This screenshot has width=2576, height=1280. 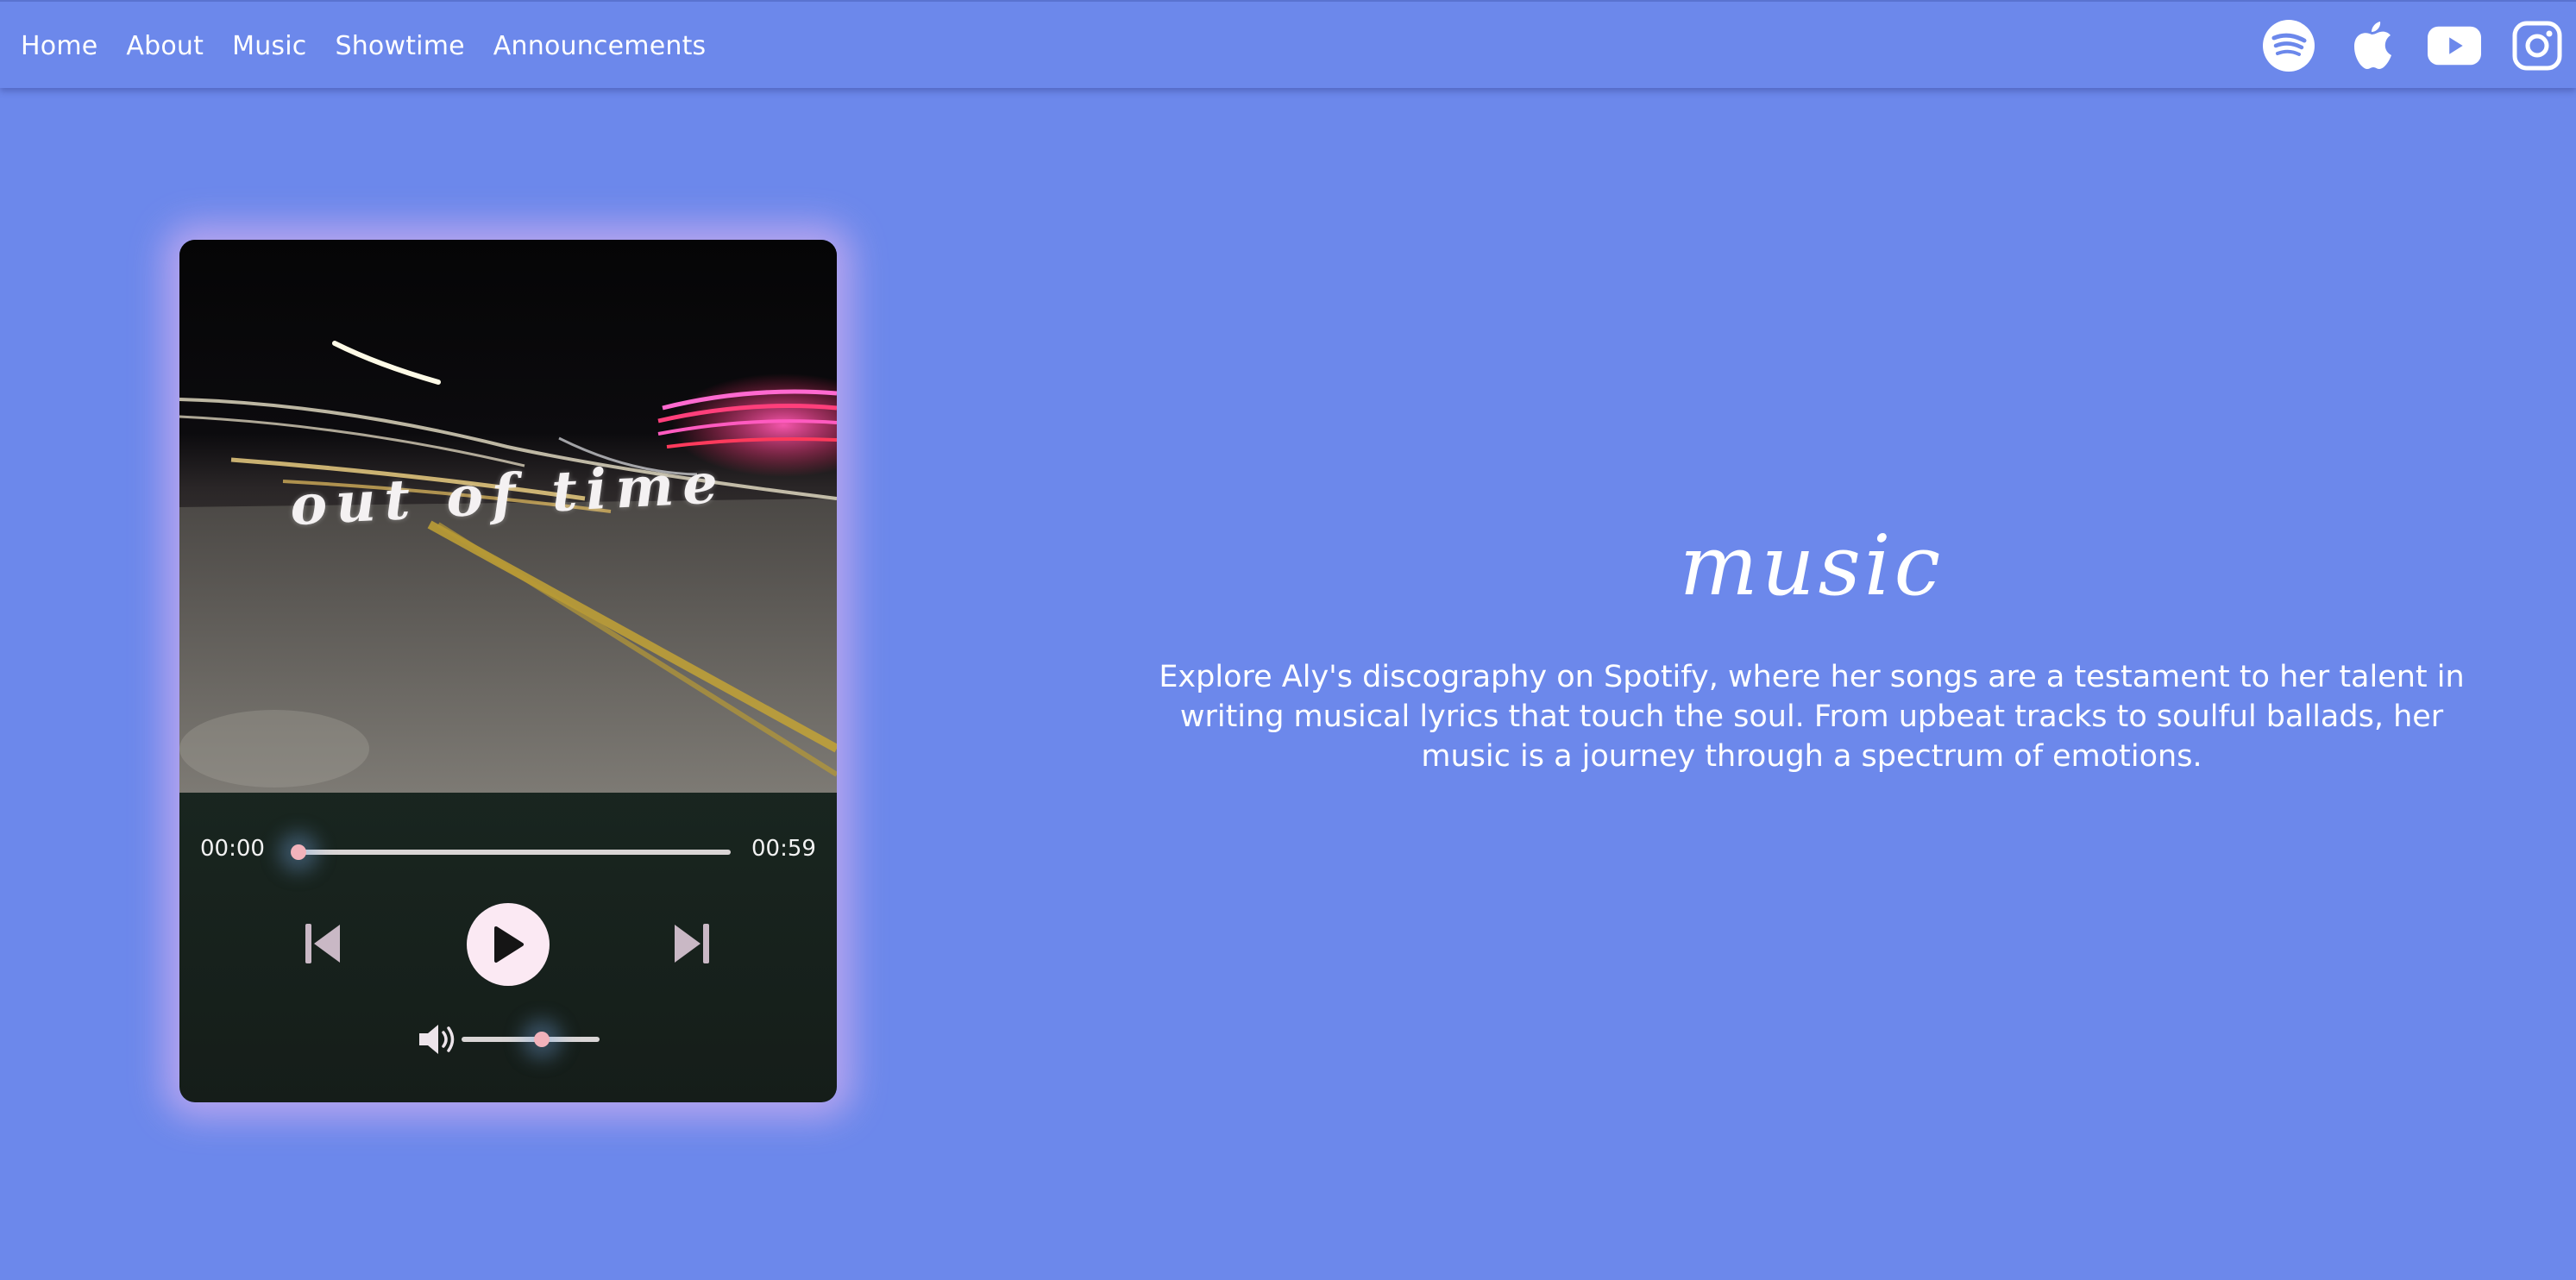 I want to click on nav-link-showtime: Showtime, so click(x=399, y=46).